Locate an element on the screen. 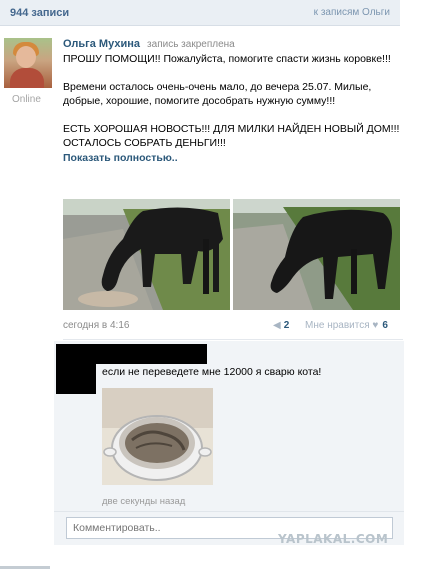 Image resolution: width=440 pixels, height=569 pixels. posts-count: 944 записи is located at coordinates (40, 12).